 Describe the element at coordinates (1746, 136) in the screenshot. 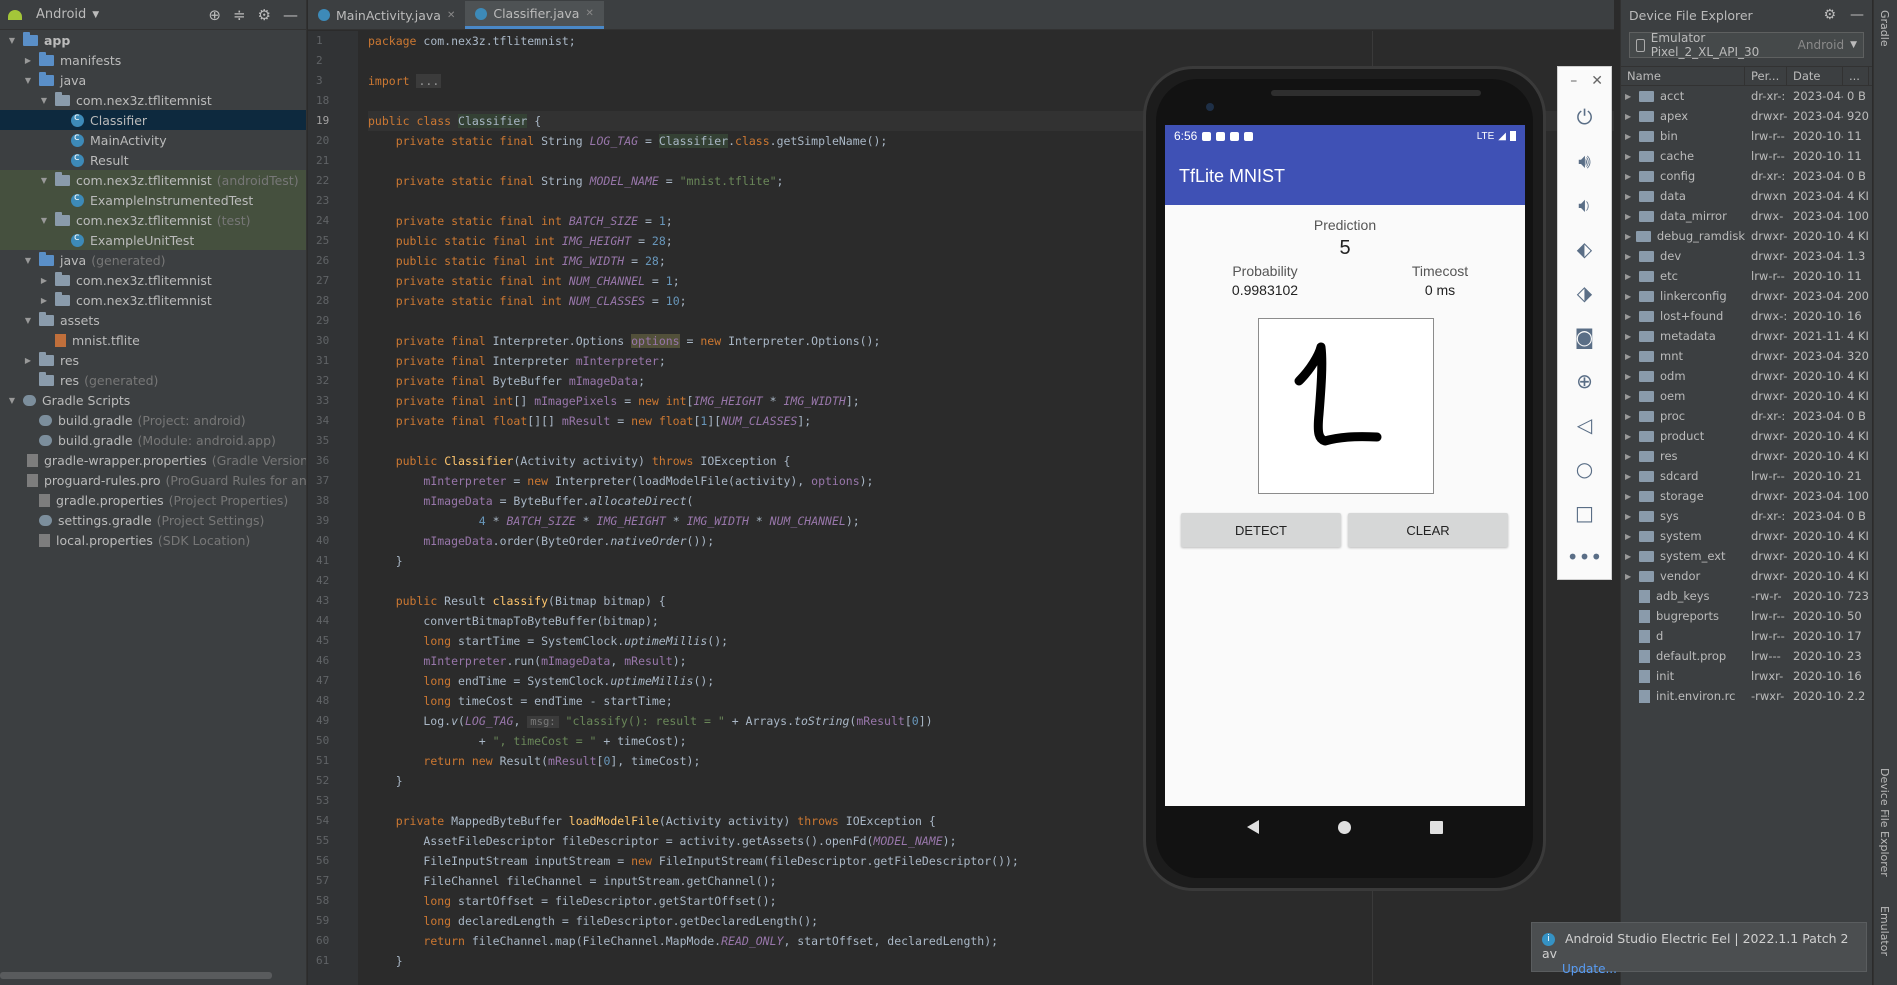

I see `file-row: ▶ bin lrw-r-- 2020-10- 11` at that location.